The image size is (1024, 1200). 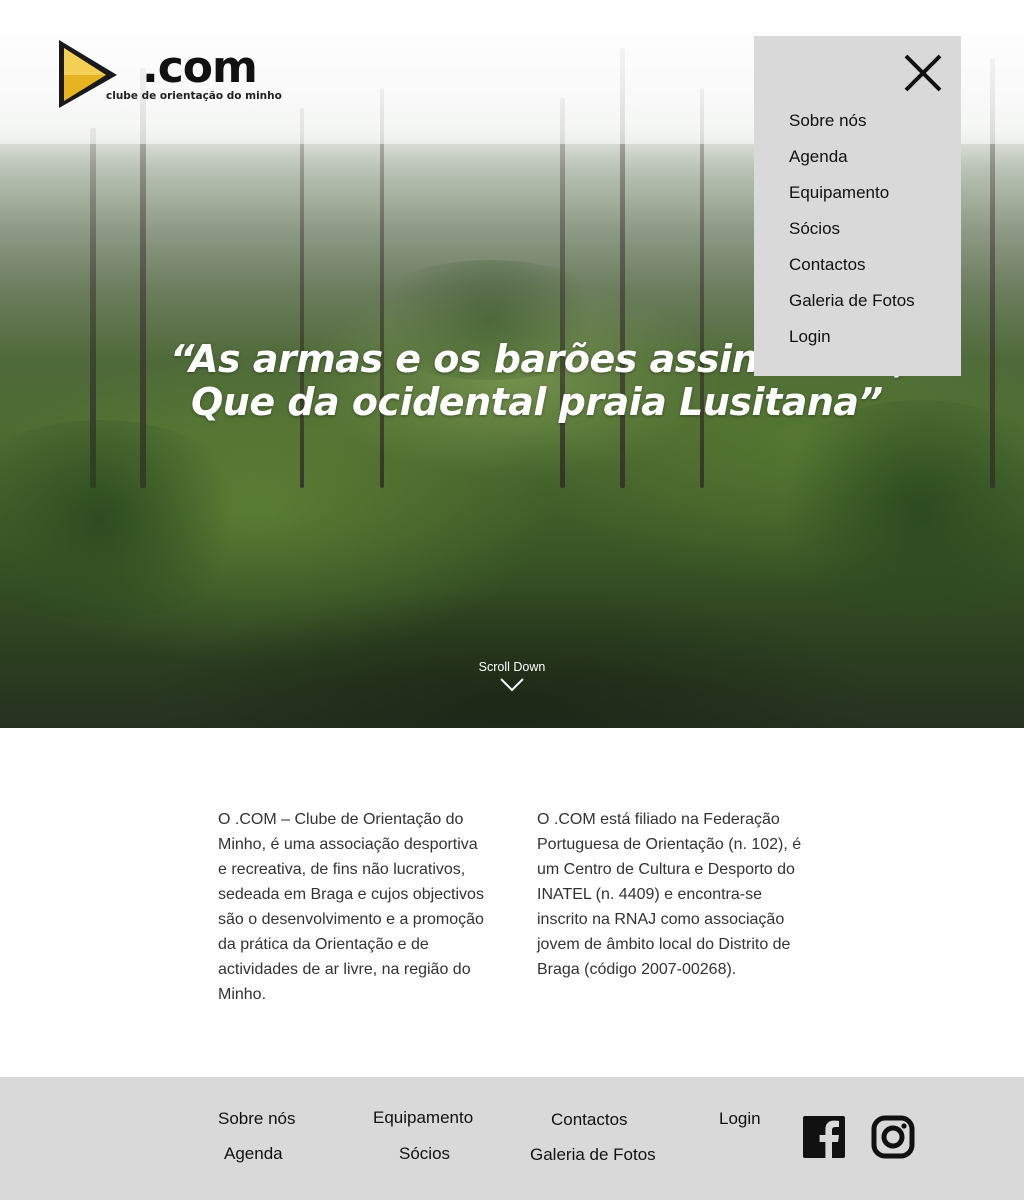 What do you see at coordinates (424, 1154) in the screenshot?
I see `footer-link-socios: Sócios` at bounding box center [424, 1154].